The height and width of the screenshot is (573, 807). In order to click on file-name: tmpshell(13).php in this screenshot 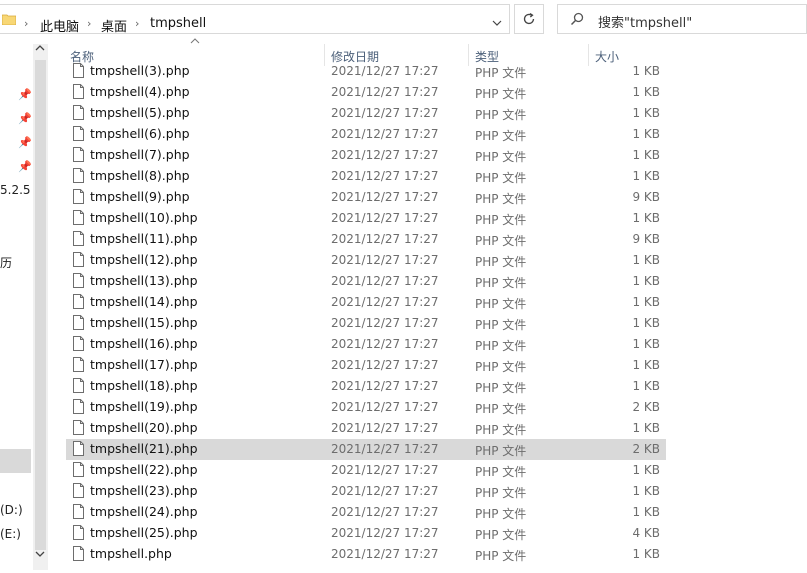, I will do `click(144, 280)`.